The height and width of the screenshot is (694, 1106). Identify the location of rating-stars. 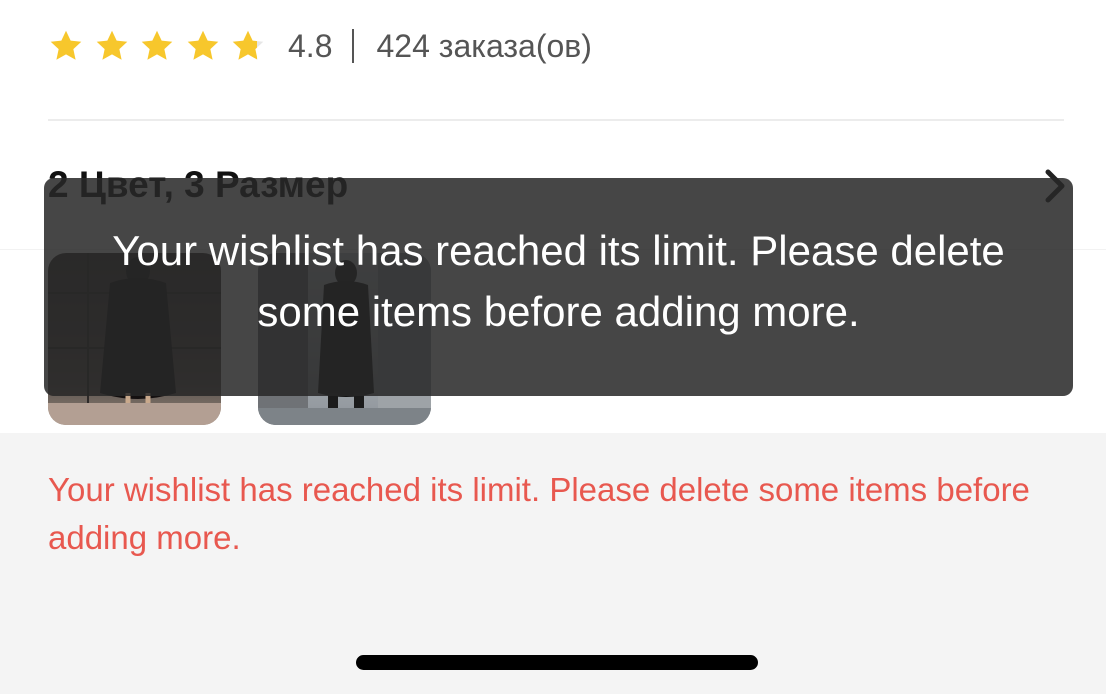
(157, 46).